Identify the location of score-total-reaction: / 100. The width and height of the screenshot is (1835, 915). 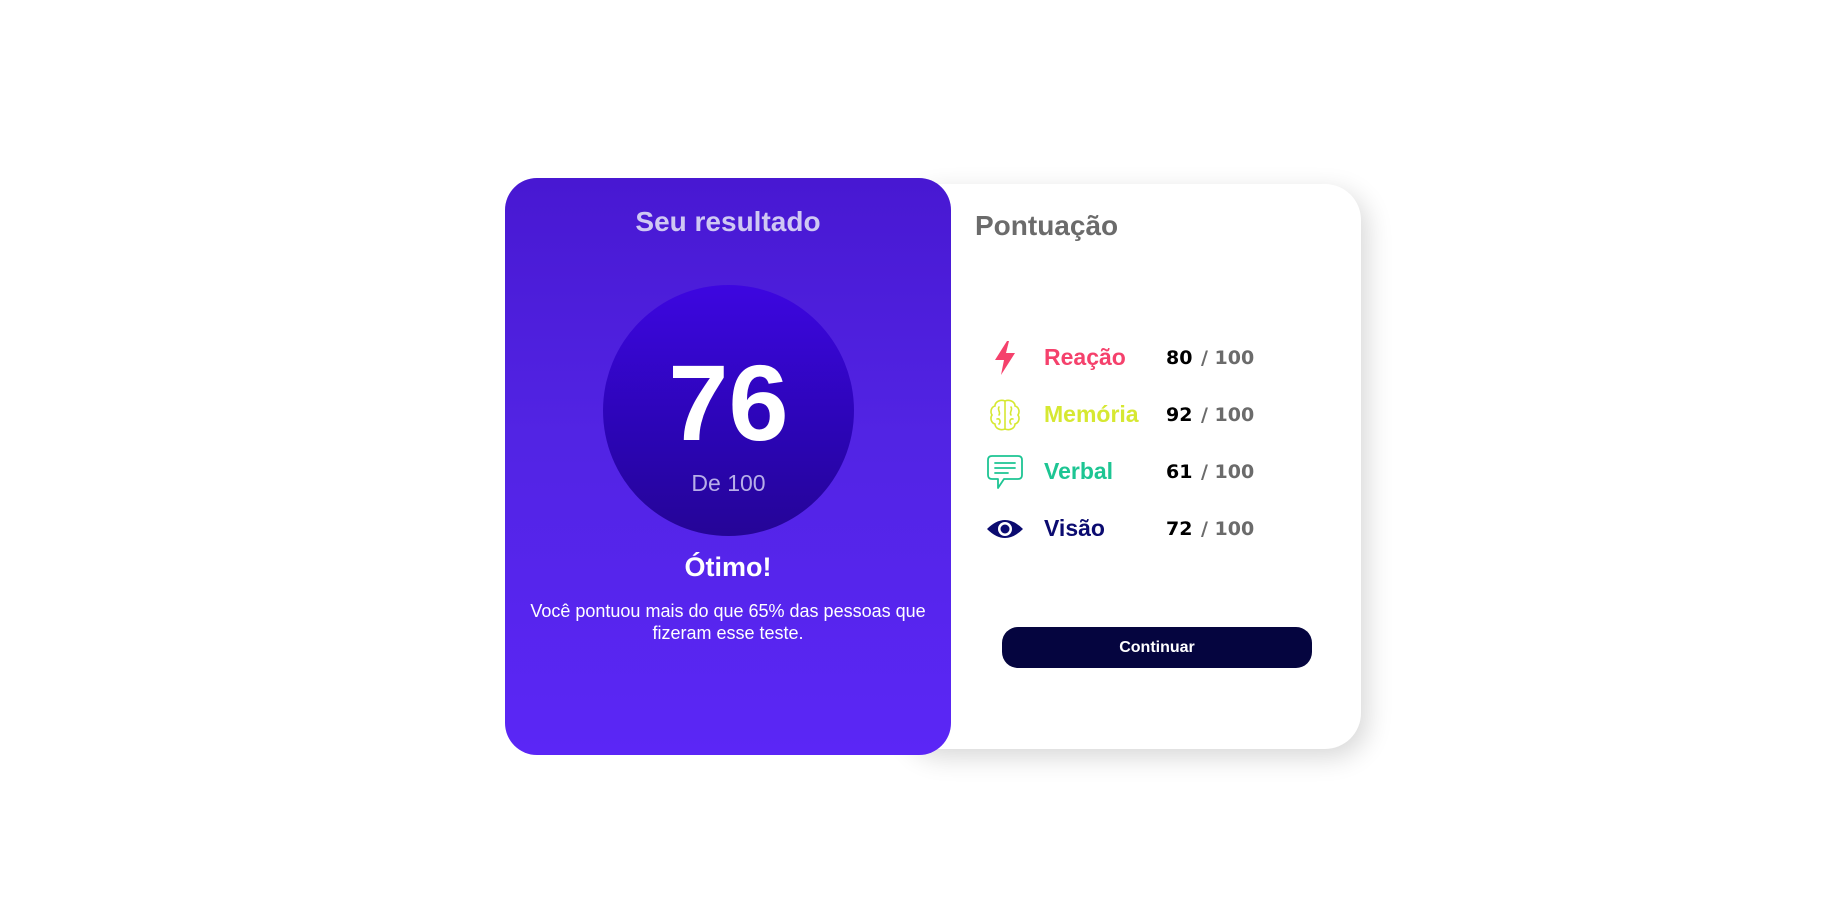
(1228, 357).